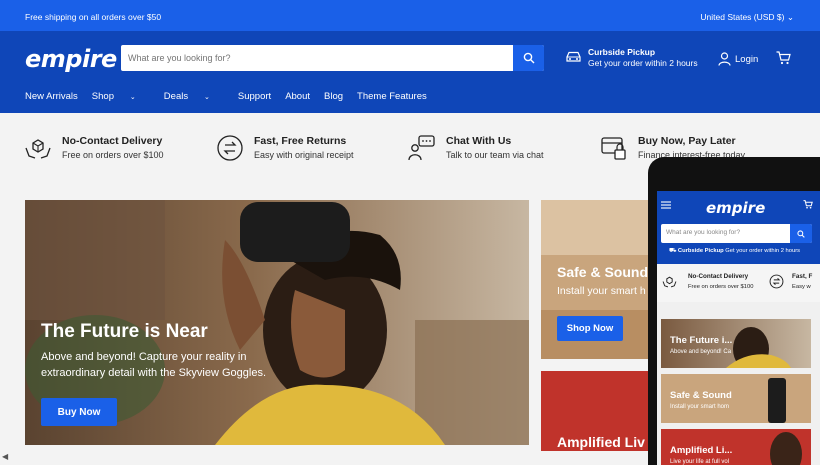 The height and width of the screenshot is (465, 820). What do you see at coordinates (736, 398) in the screenshot?
I see `mobile-card-safe-sound: Safe & Sound Install your smart hom` at bounding box center [736, 398].